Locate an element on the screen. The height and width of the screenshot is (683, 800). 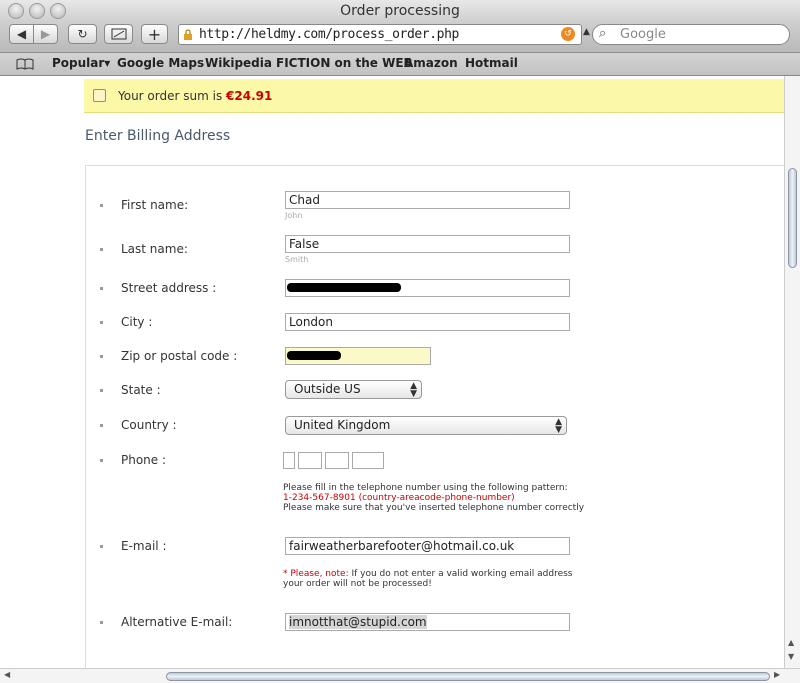
magnifier-icon: ⌕ is located at coordinates (603, 33).